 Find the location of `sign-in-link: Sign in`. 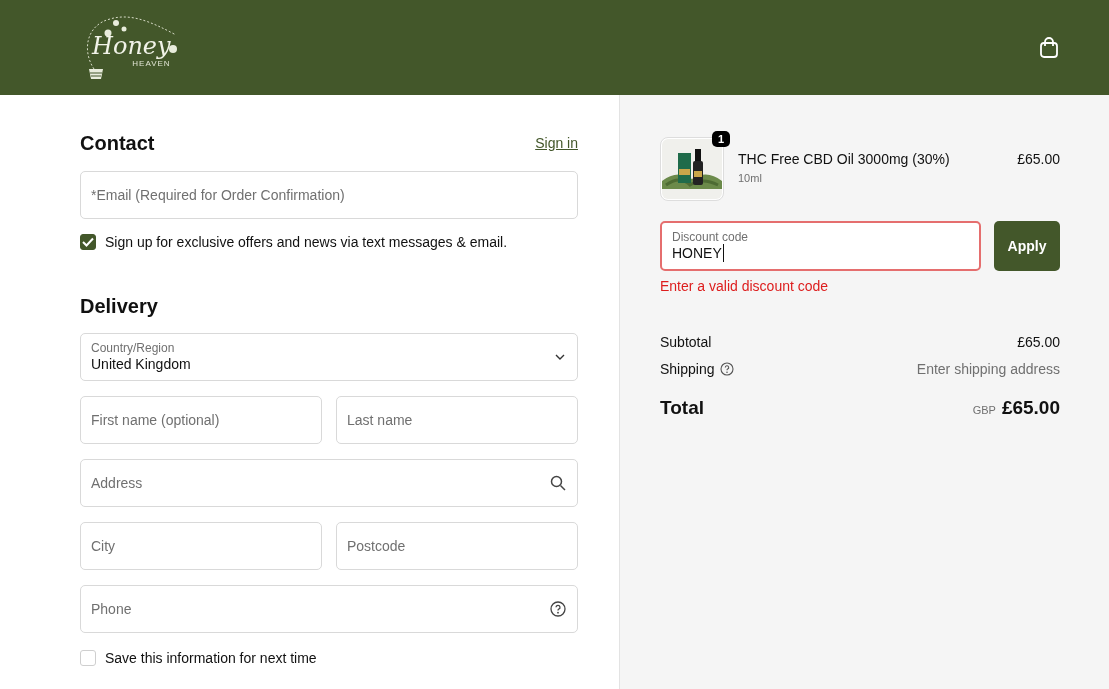

sign-in-link: Sign in is located at coordinates (556, 143).